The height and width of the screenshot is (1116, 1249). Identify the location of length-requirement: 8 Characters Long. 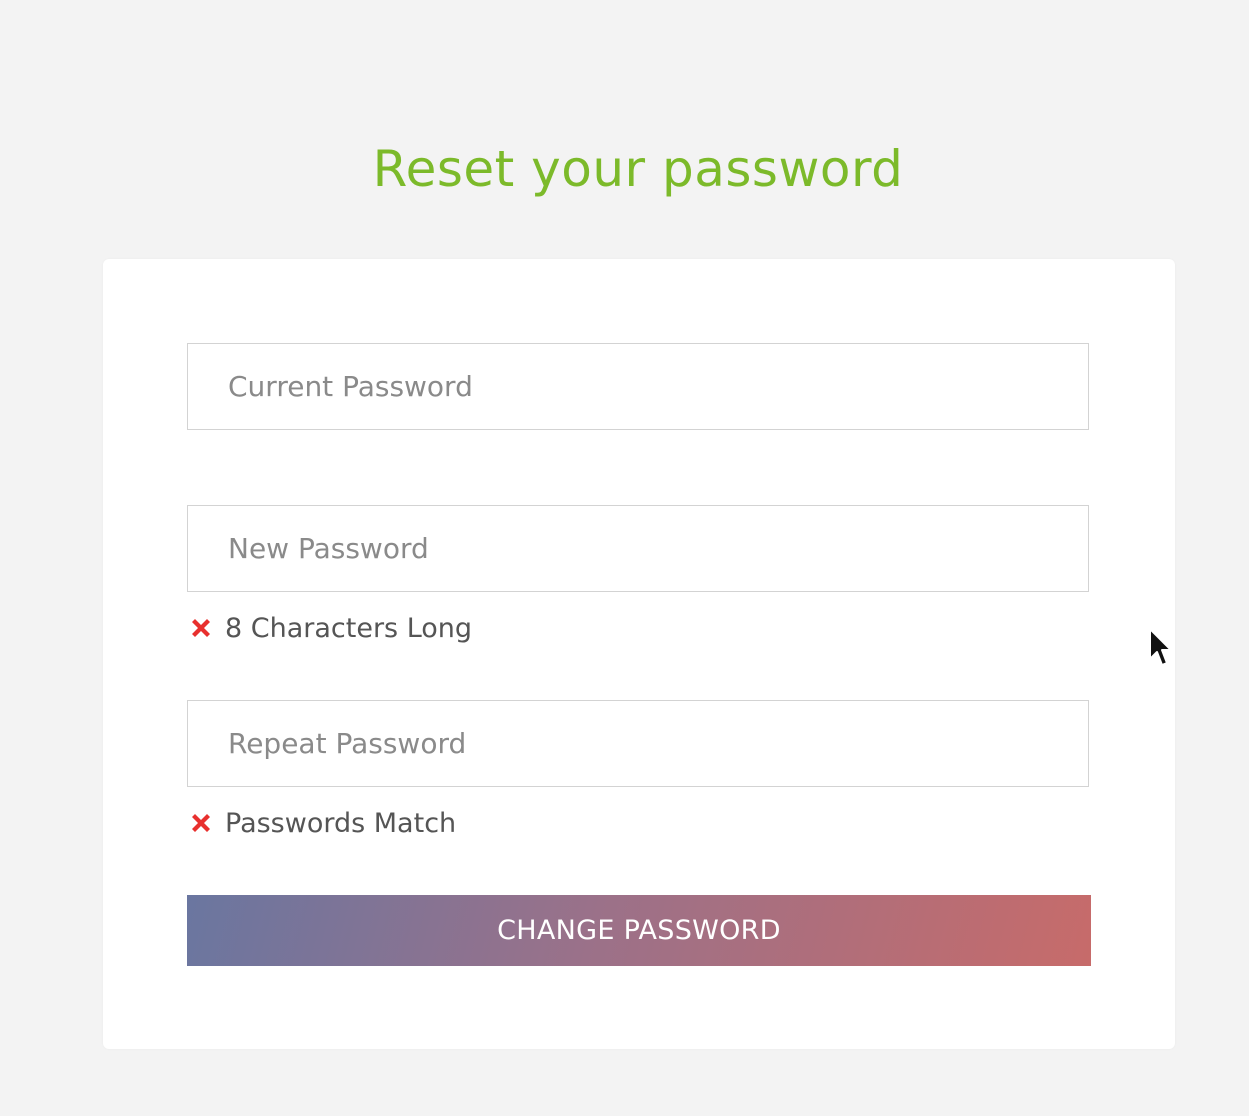
(330, 628).